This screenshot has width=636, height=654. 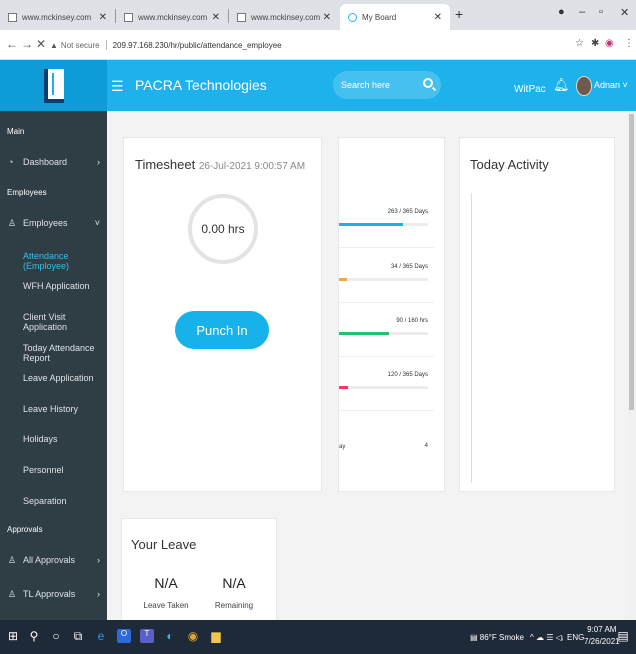 What do you see at coordinates (101, 636) in the screenshot?
I see `edge-legacy-icon: e` at bounding box center [101, 636].